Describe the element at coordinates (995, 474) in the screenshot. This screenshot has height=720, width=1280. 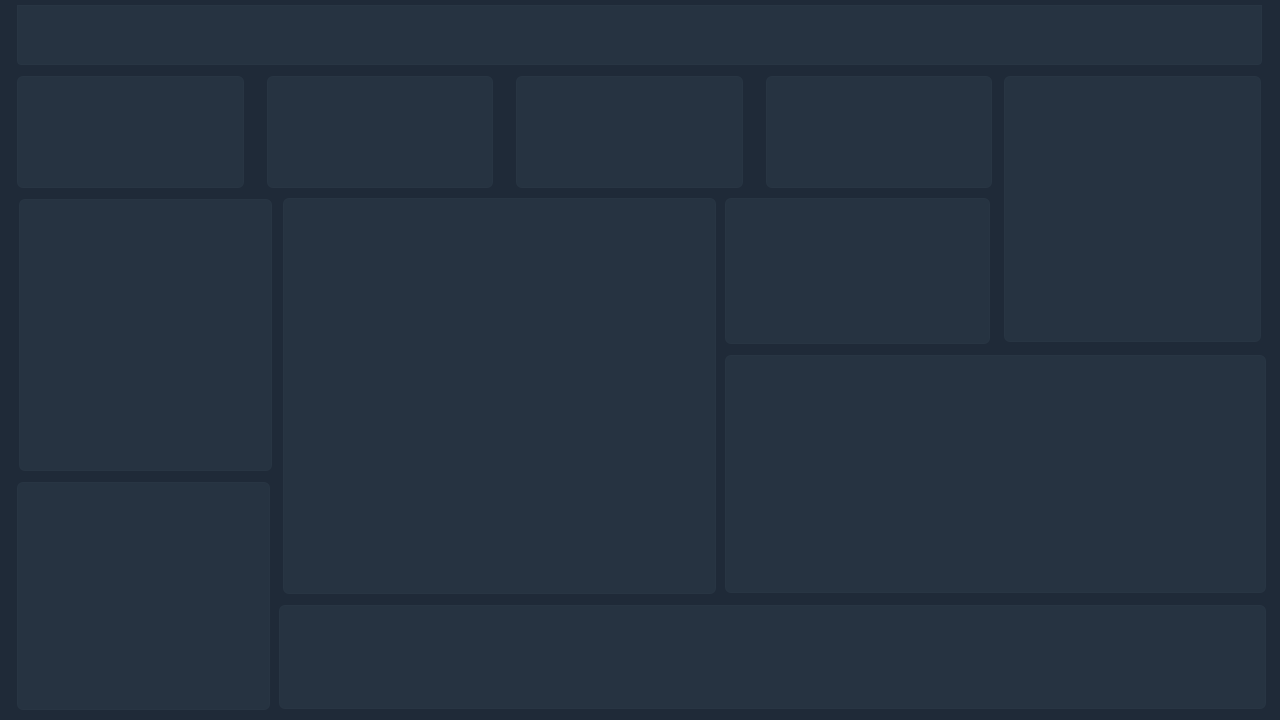
I see `wide-panel-right` at that location.